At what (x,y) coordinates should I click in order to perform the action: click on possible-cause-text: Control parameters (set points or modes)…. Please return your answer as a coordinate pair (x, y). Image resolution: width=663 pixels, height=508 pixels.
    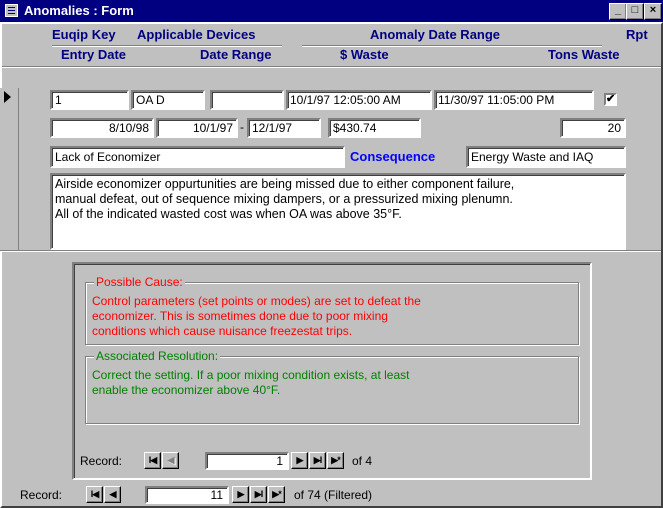
    Looking at the image, I should click on (256, 316).